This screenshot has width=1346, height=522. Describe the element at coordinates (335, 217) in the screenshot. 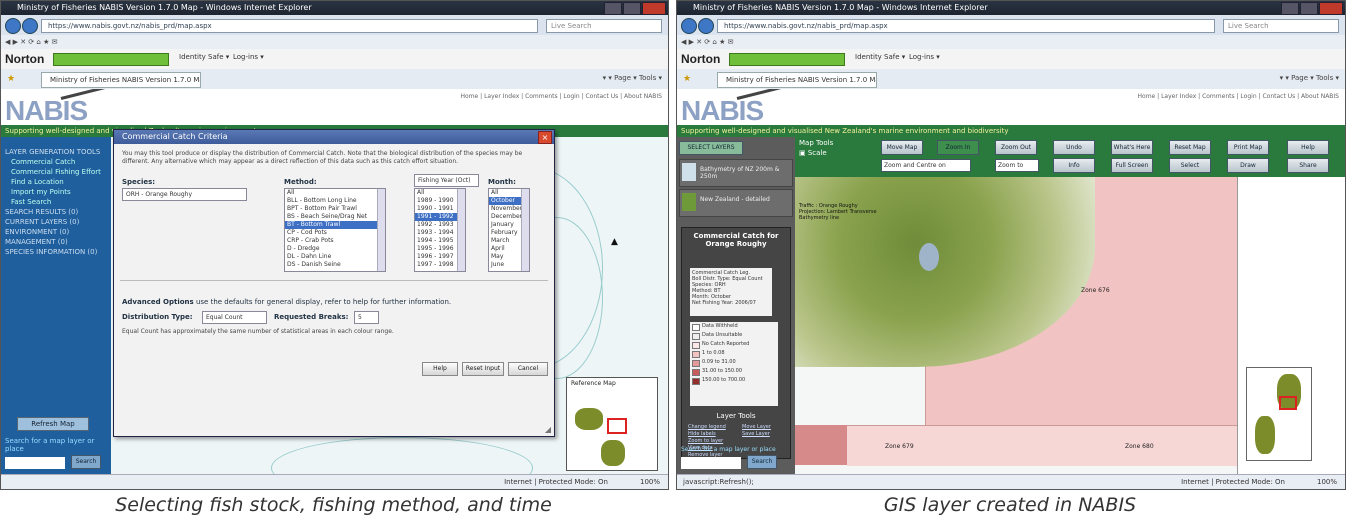

I see `method-option: BS - Beach Seine/Drag Net` at that location.